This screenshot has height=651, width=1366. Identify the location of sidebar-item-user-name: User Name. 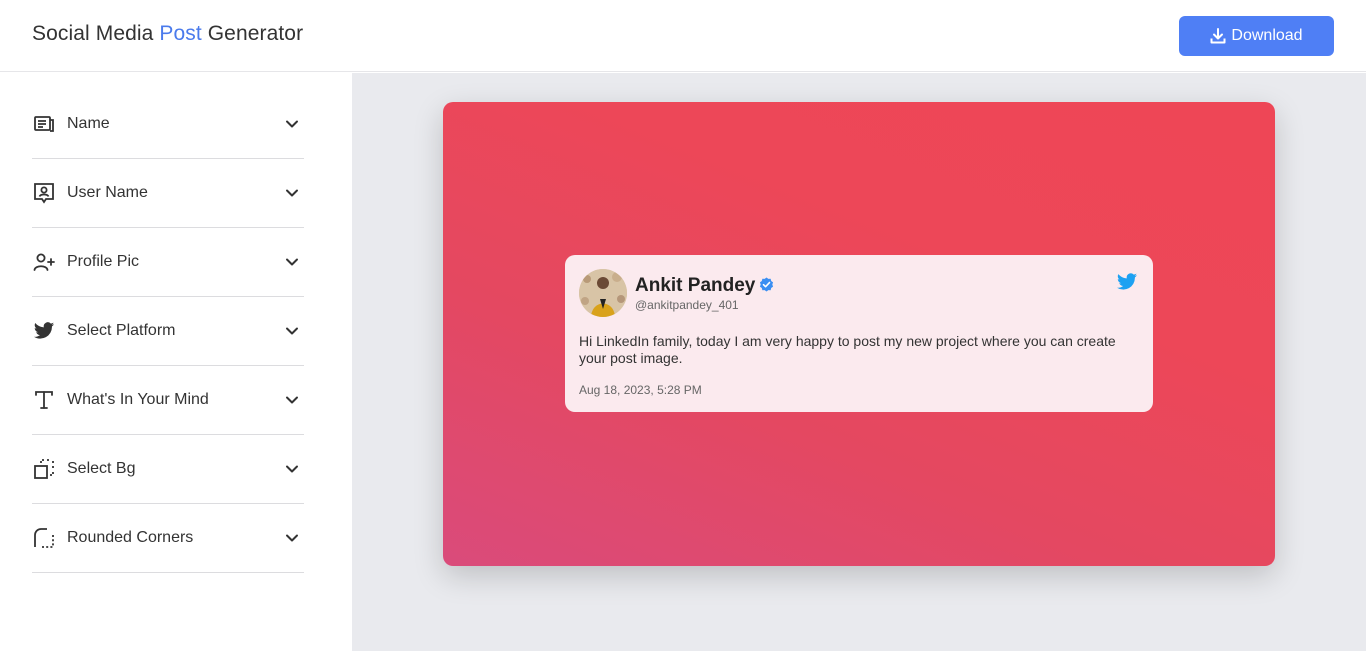
(168, 193).